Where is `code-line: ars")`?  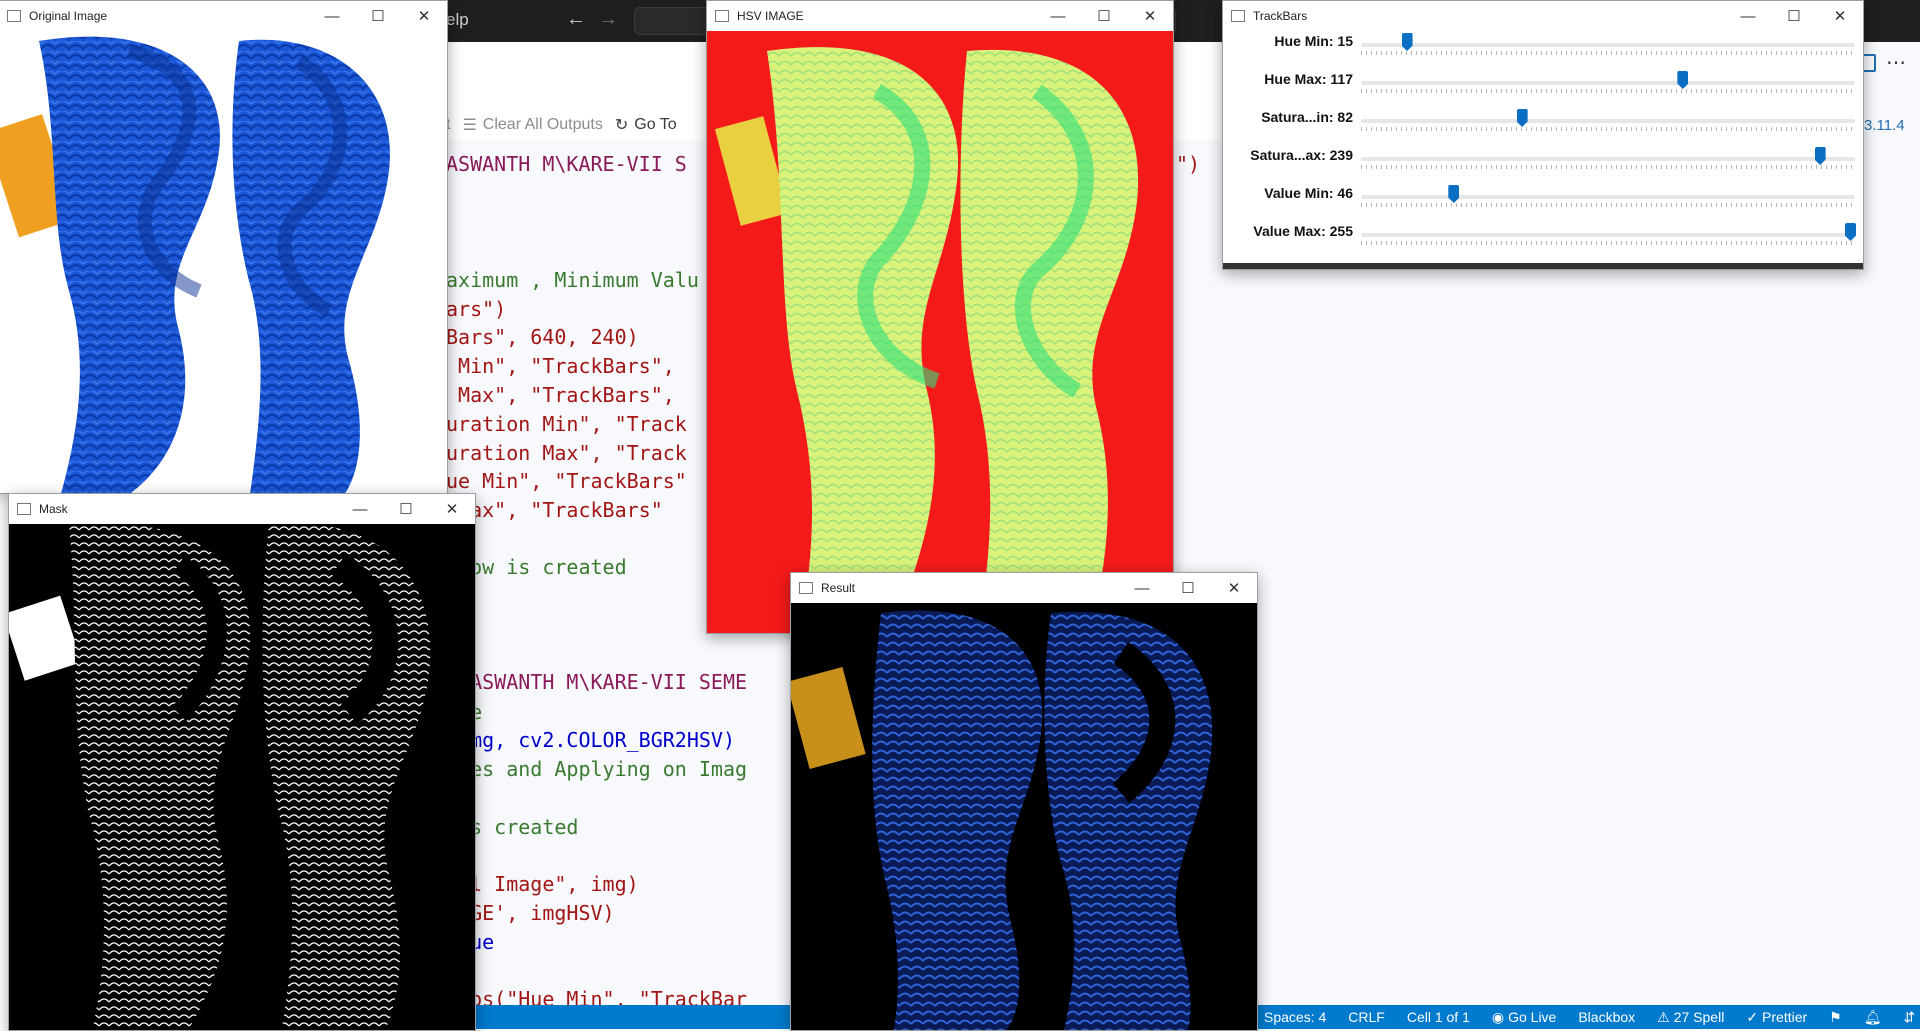 code-line: ars") is located at coordinates (476, 309).